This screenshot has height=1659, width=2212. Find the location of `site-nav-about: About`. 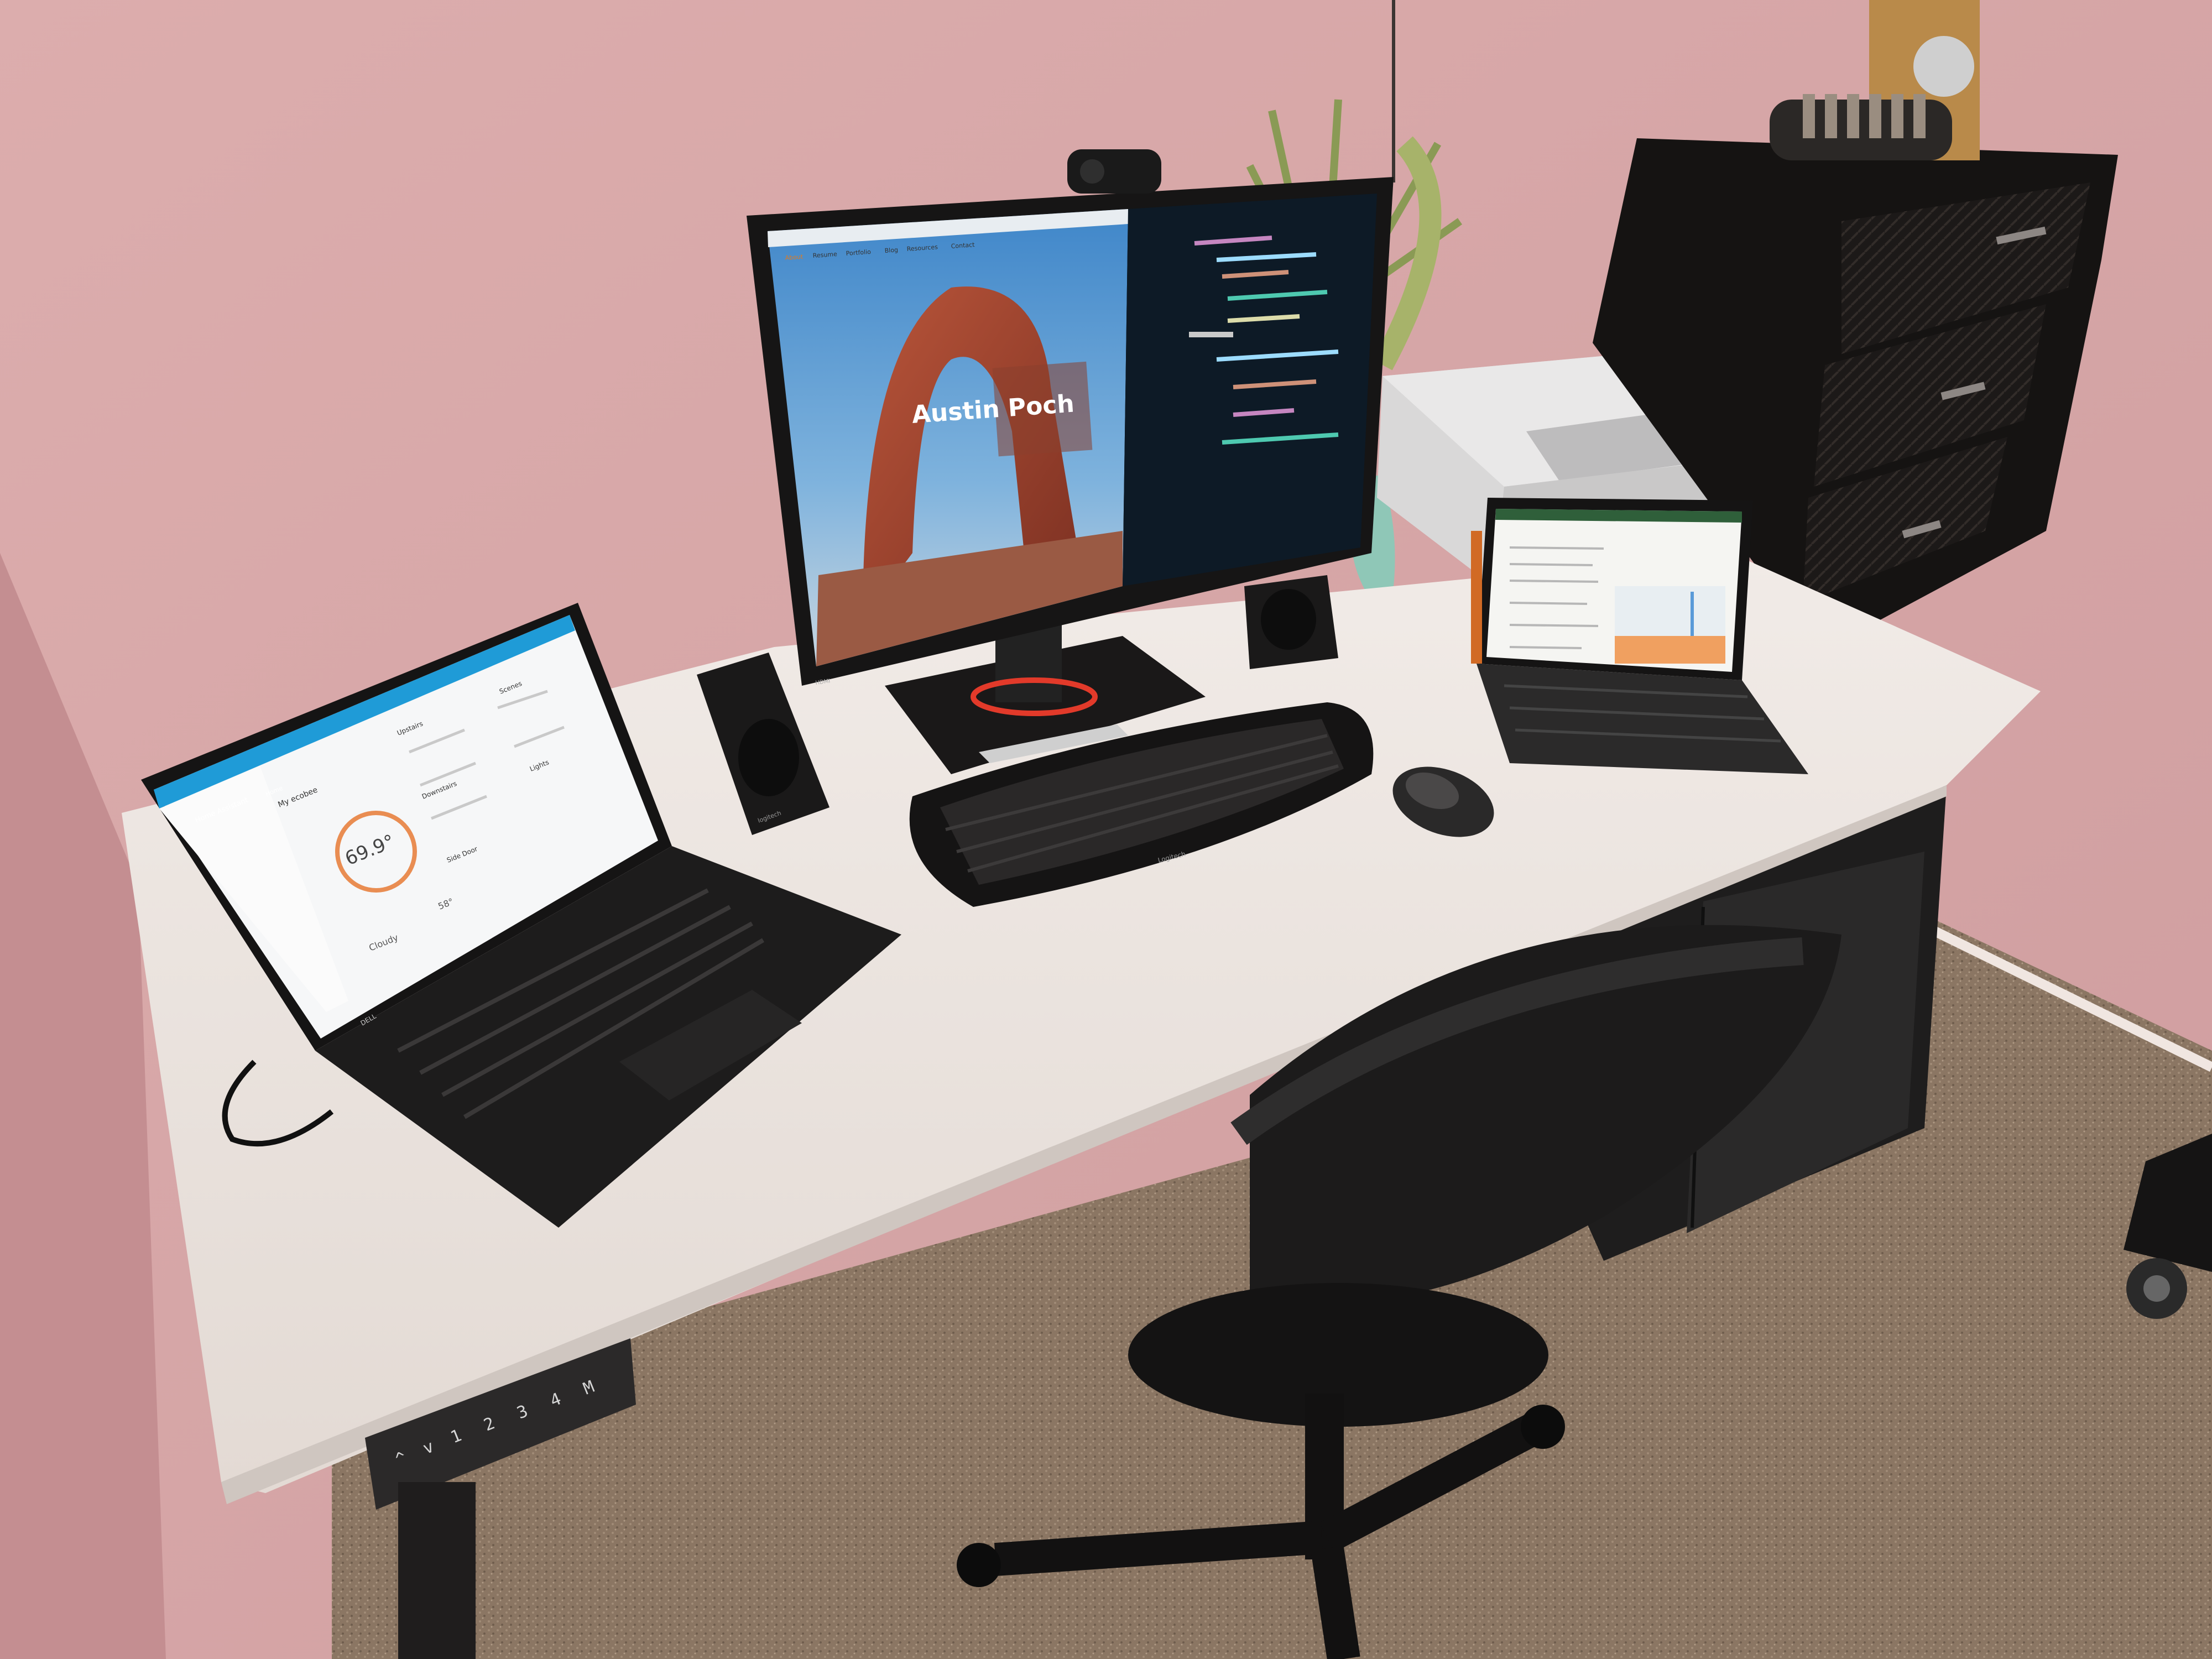

site-nav-about: About is located at coordinates (795, 258).